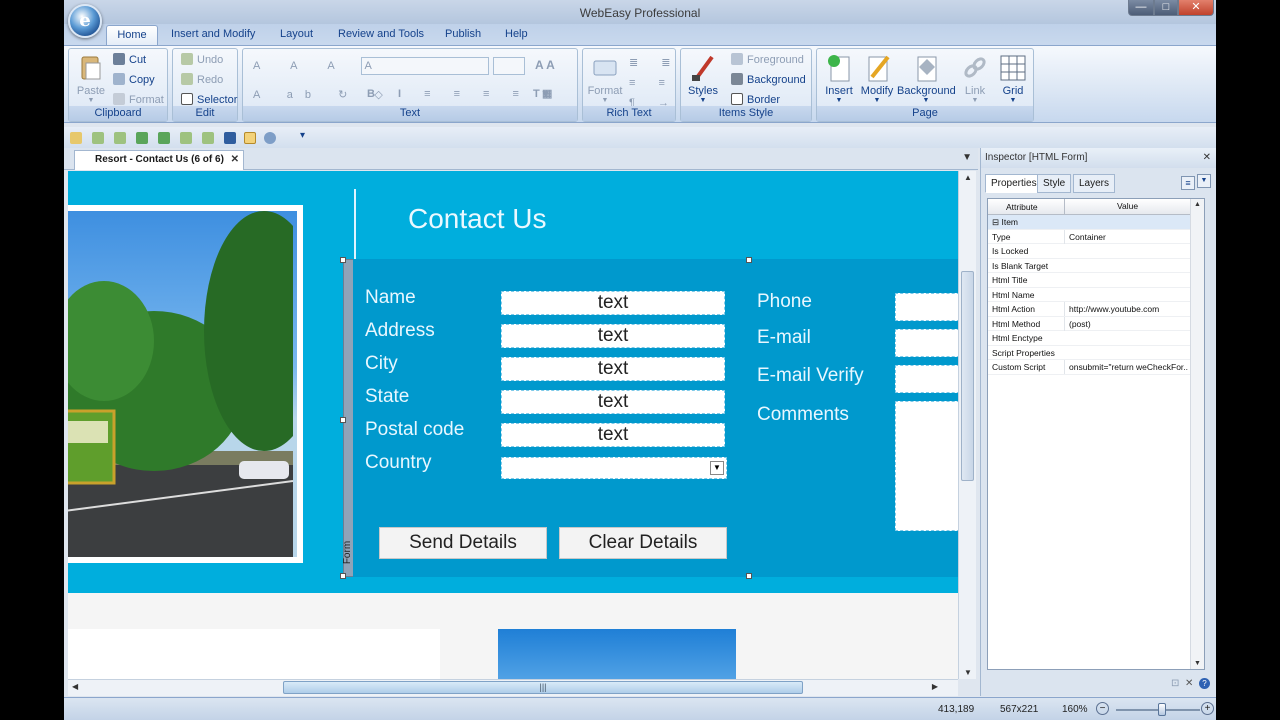 This screenshot has width=1280, height=720. What do you see at coordinates (1054, 183) in the screenshot?
I see `tab-style: Style` at bounding box center [1054, 183].